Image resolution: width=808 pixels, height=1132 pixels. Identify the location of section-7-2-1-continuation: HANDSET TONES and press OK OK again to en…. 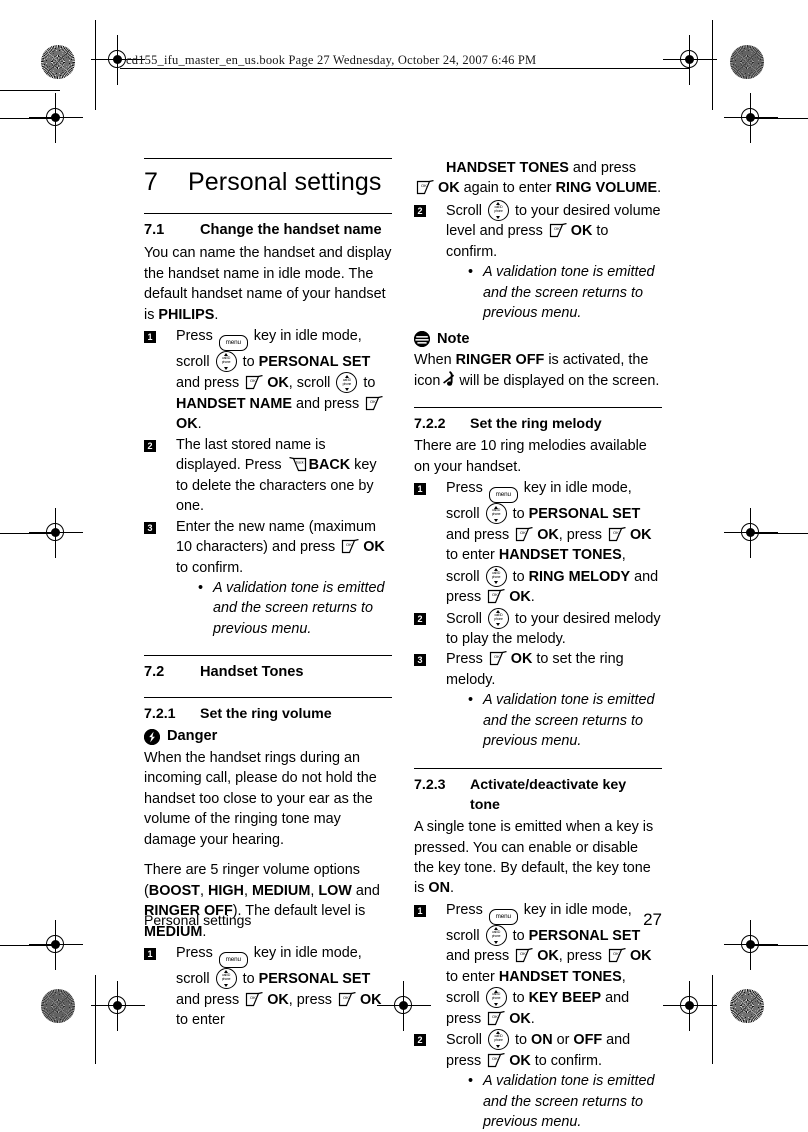
(538, 178).